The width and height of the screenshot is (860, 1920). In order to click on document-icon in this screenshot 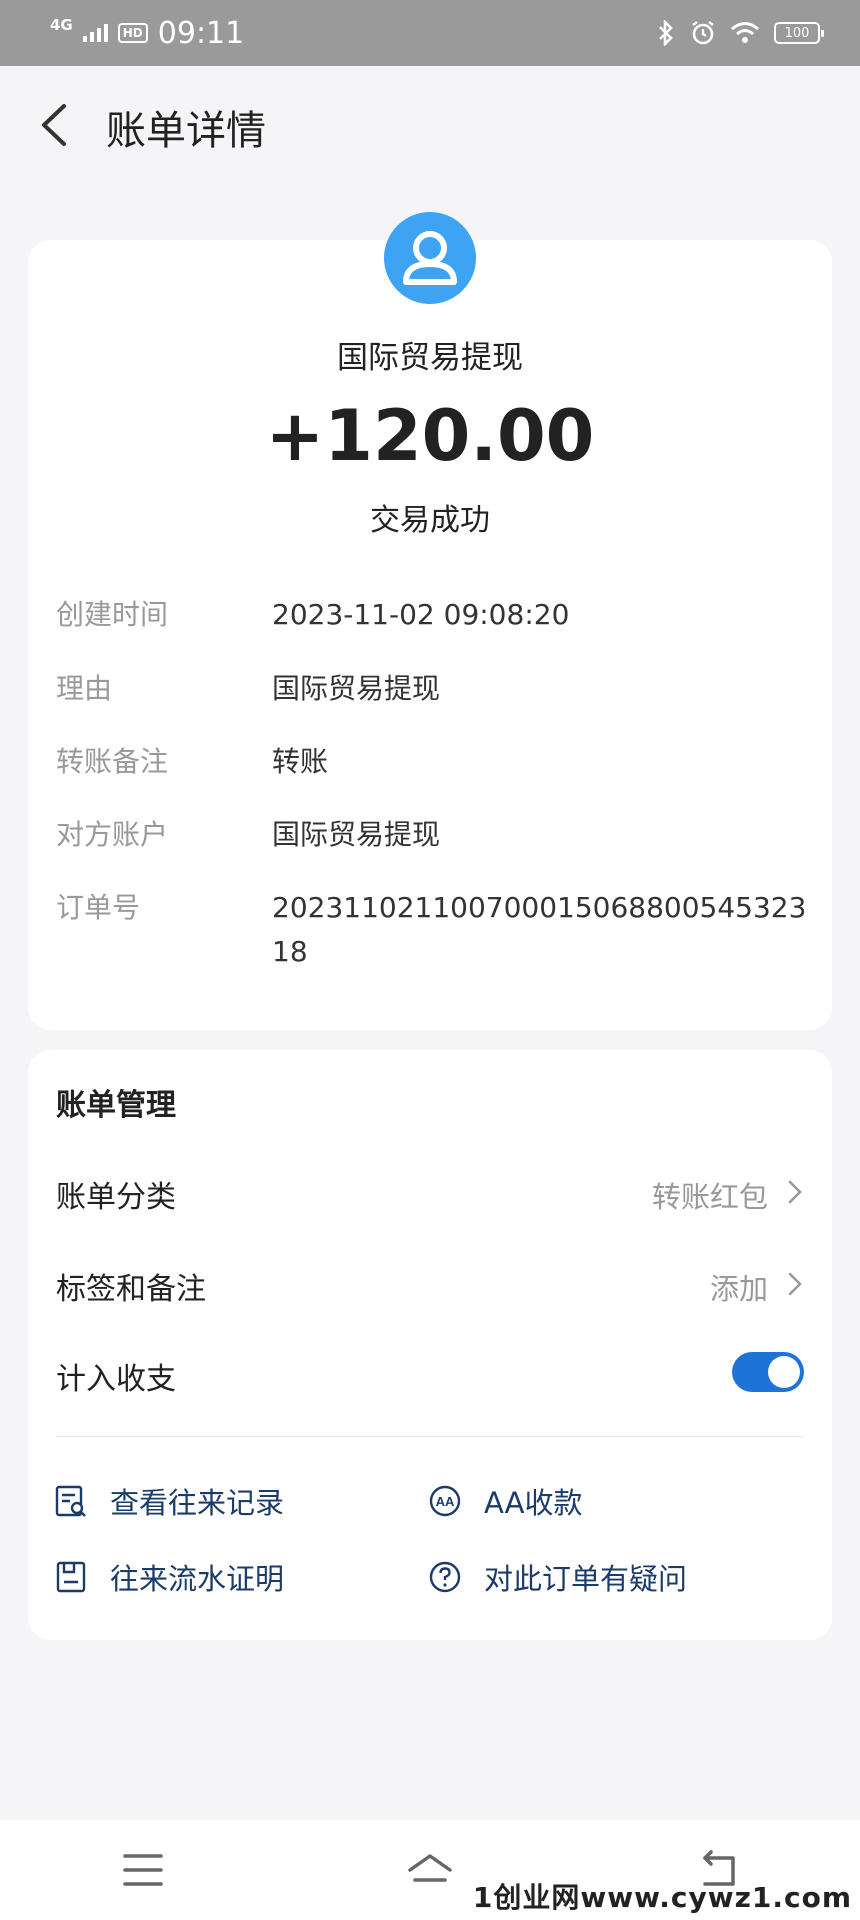, I will do `click(71, 1577)`.